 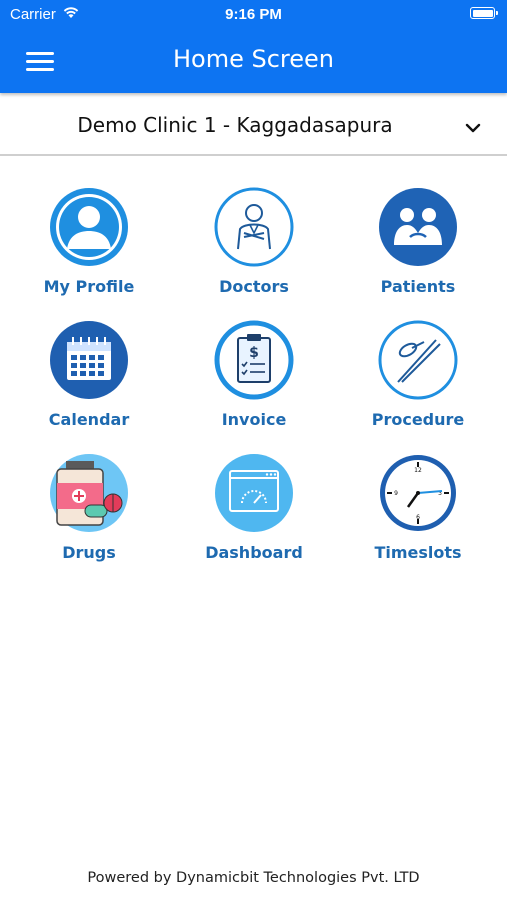 What do you see at coordinates (253, 59) in the screenshot?
I see `page-title: Home Screen` at bounding box center [253, 59].